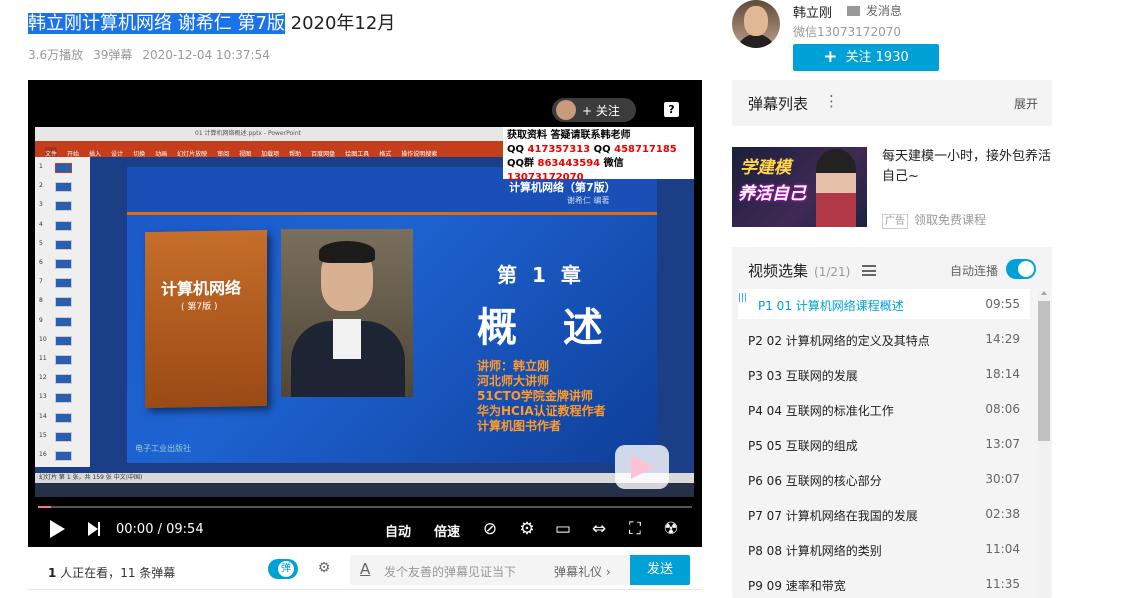  I want to click on ppt-ribbon-tab: 审阅, so click(223, 154).